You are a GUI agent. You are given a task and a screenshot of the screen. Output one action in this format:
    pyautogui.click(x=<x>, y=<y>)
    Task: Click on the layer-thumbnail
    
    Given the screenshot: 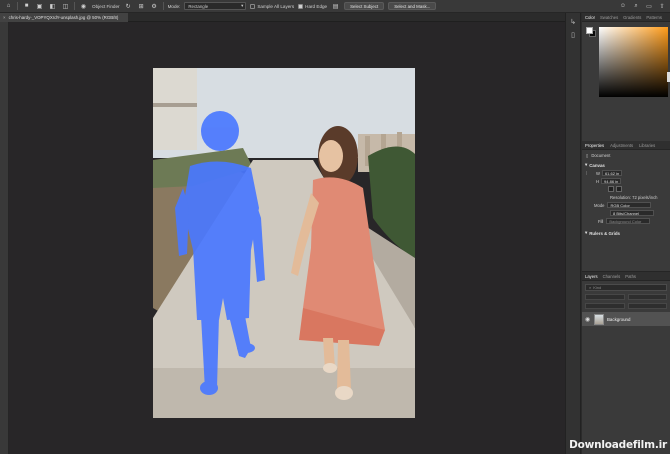 What is the action you would take?
    pyautogui.click(x=599, y=319)
    